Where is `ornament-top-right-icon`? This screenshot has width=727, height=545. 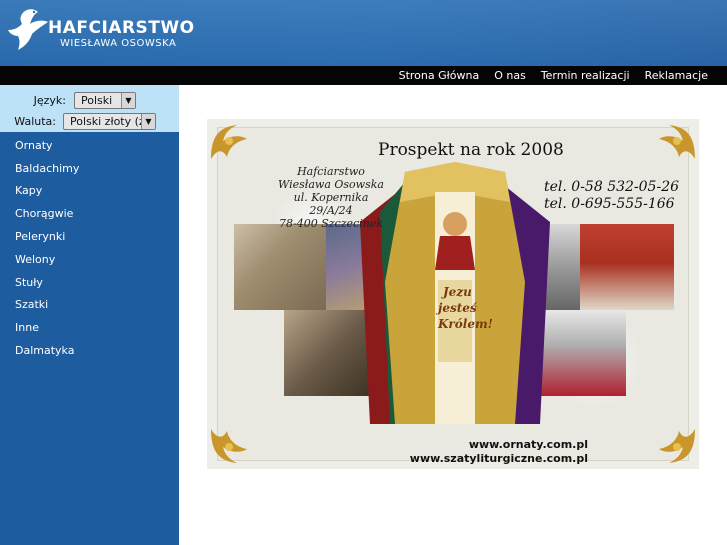
ornament-top-right-icon is located at coordinates (677, 142).